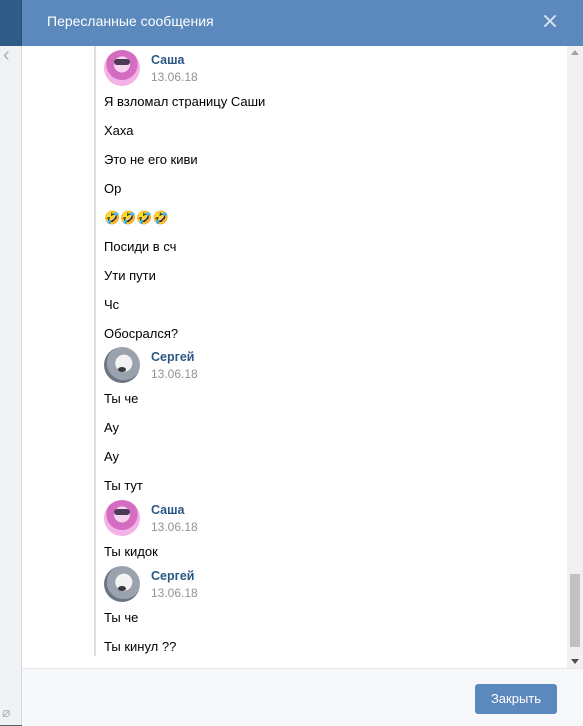  I want to click on dialog-title: Пересланные сообщения, so click(130, 21).